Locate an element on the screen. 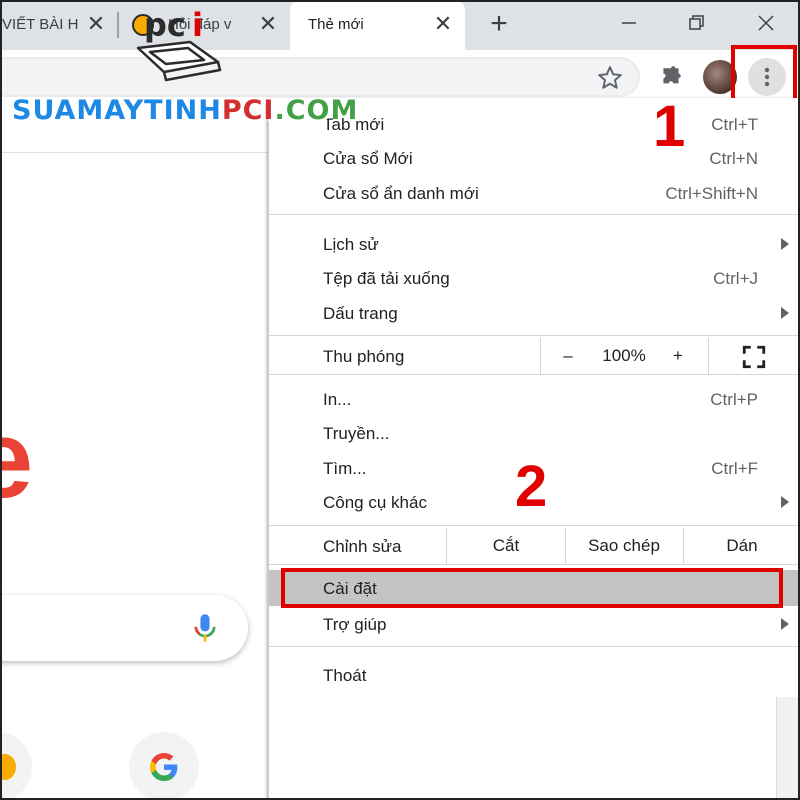 Image resolution: width=800 pixels, height=800 pixels. edit-row: Chỉnh sửa Cắt Sao chép Dán is located at coordinates (534, 546).